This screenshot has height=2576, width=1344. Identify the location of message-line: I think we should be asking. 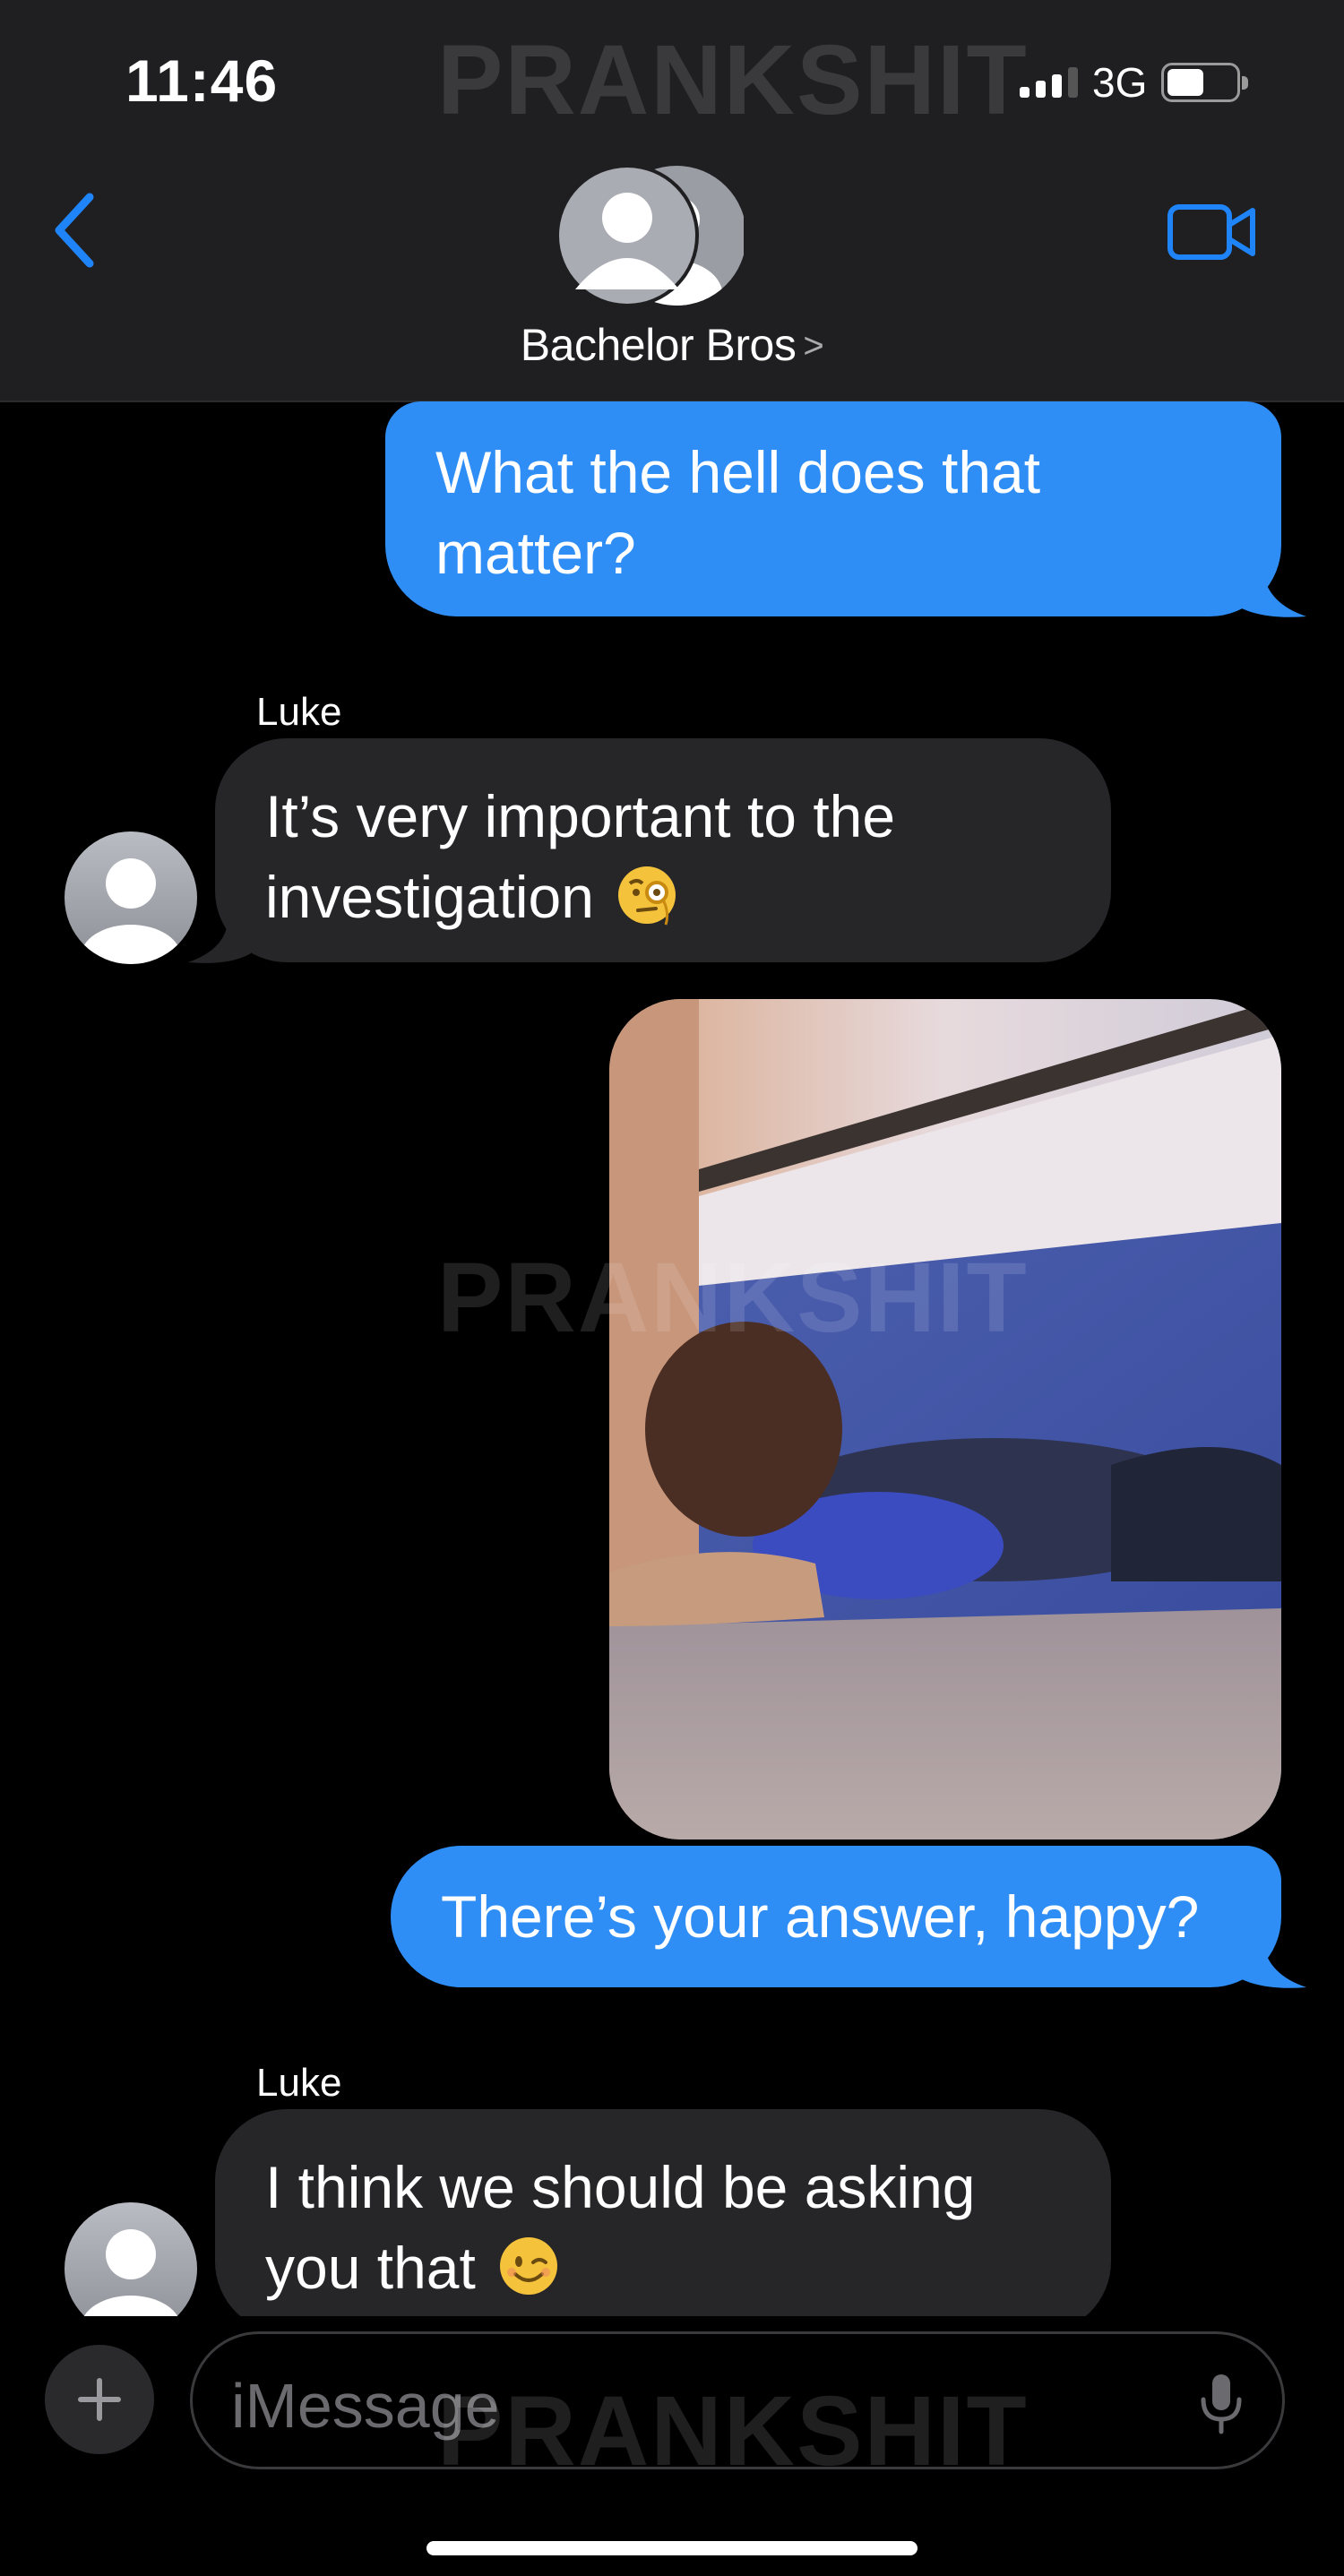
(620, 2187).